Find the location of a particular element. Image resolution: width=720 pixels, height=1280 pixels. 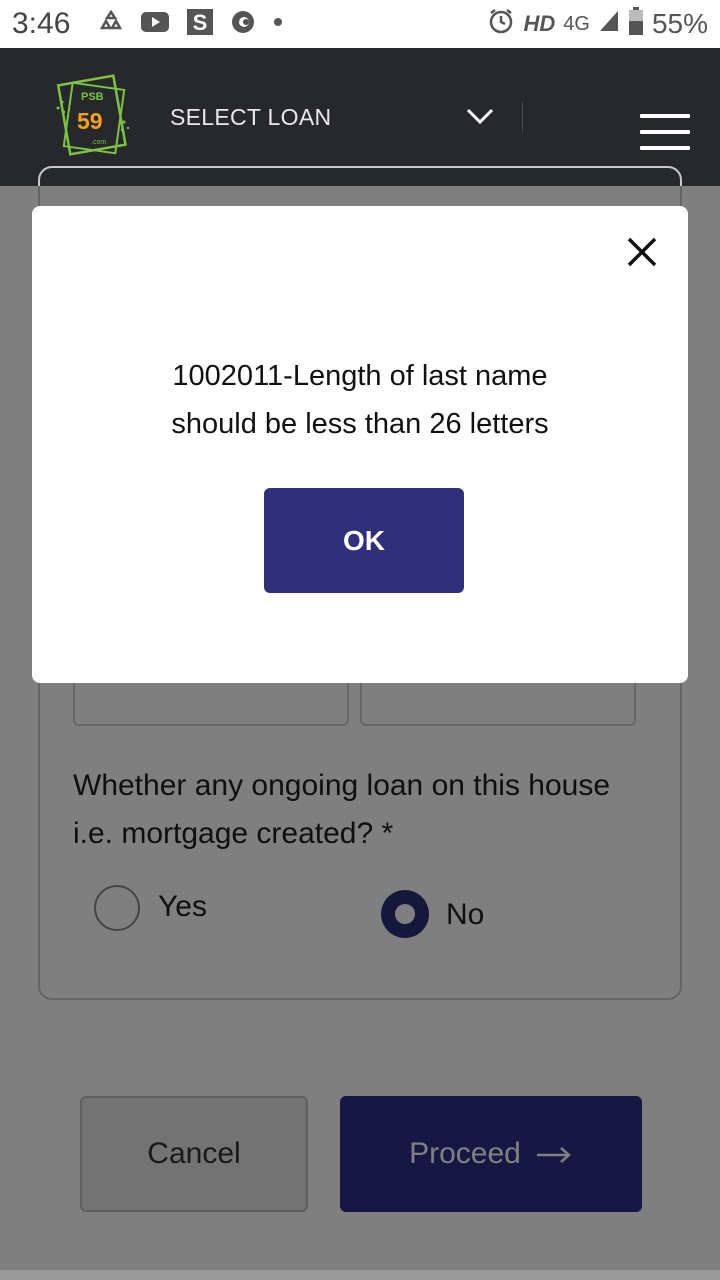

bottom-edge is located at coordinates (360, 1275).